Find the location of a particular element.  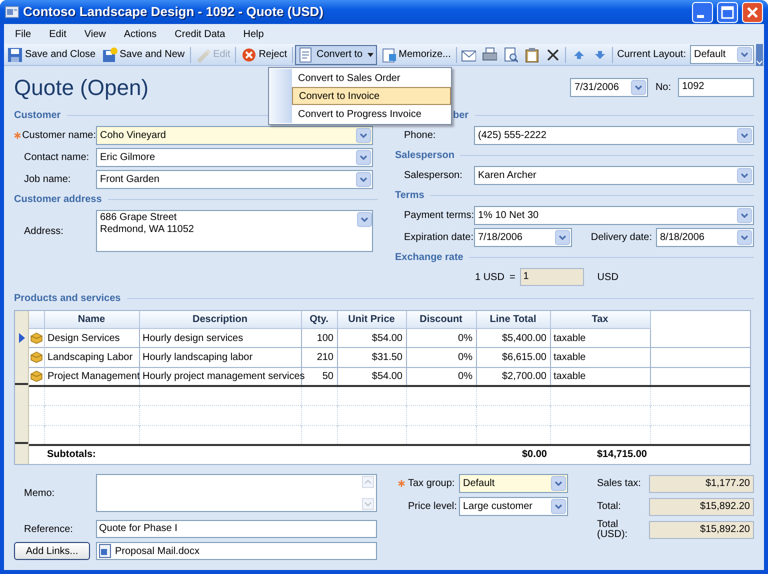

menu-item: Help is located at coordinates (253, 34).